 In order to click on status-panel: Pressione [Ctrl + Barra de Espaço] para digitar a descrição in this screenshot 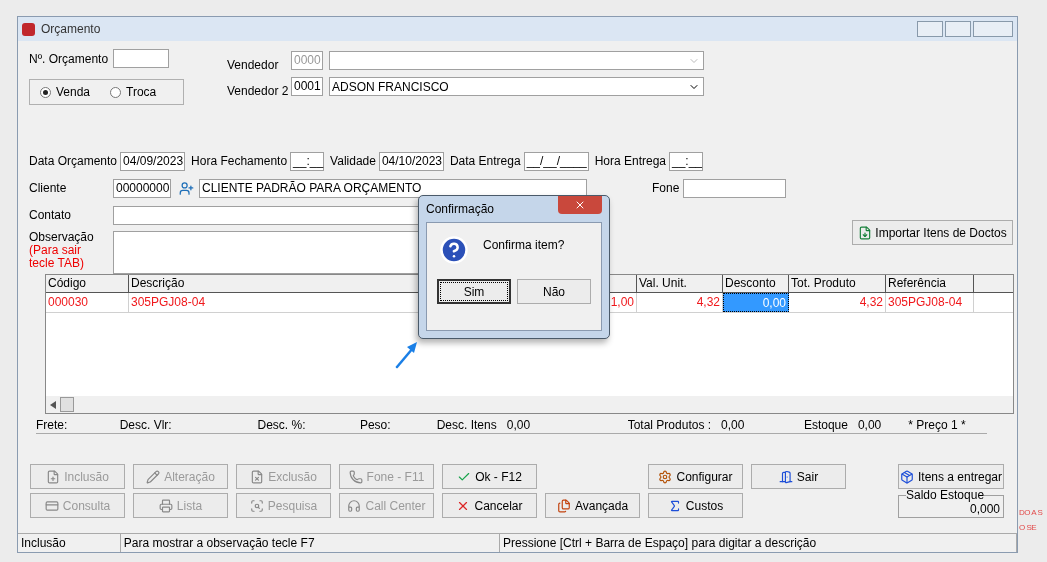, I will do `click(758, 543)`.